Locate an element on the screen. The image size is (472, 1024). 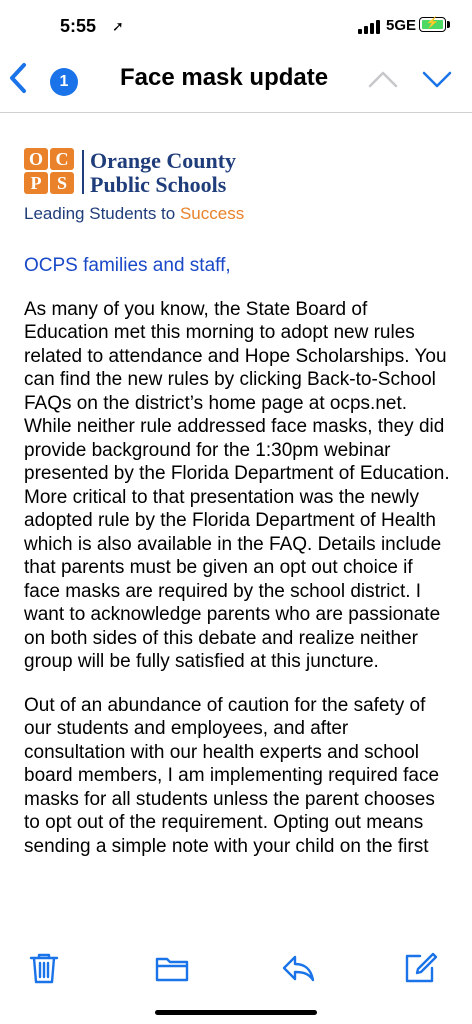
logo-letter: O is located at coordinates (36, 159).